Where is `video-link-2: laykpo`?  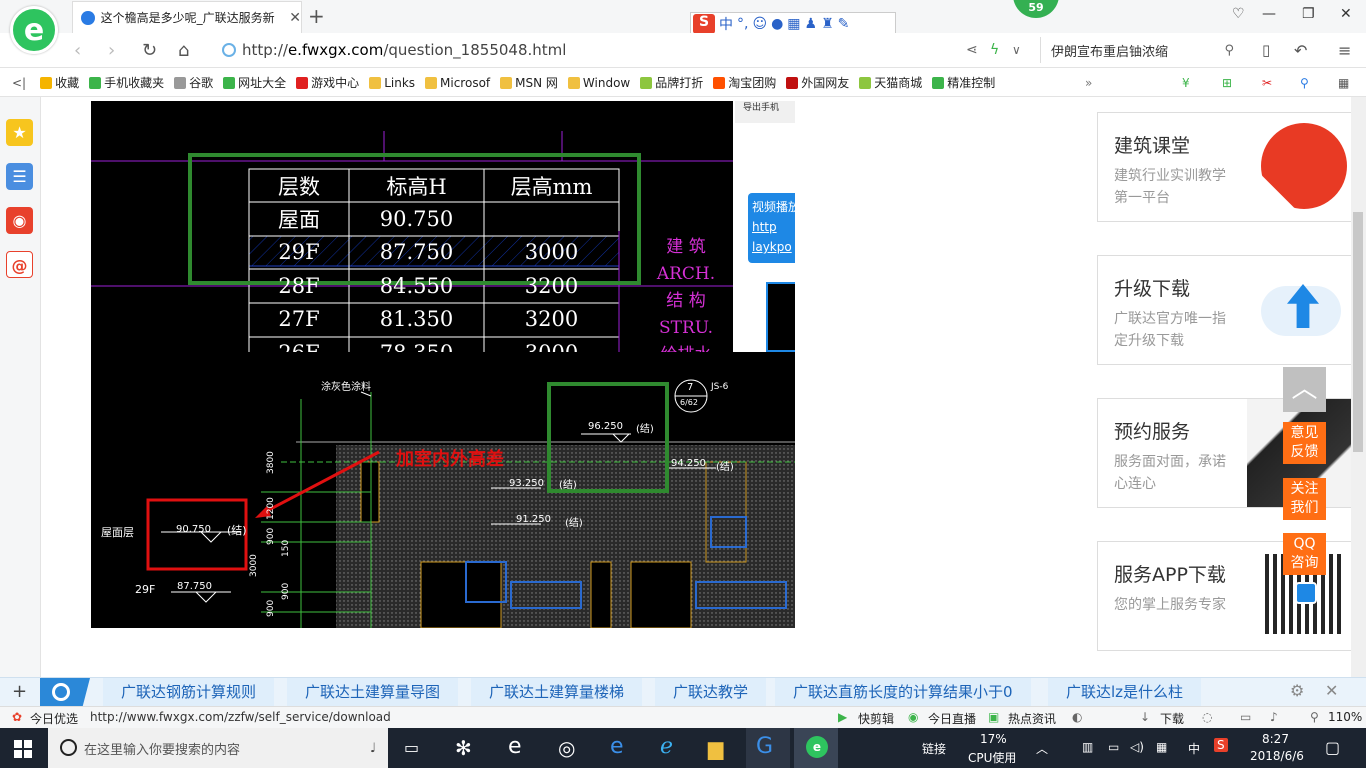 video-link-2: laykpo is located at coordinates (772, 247).